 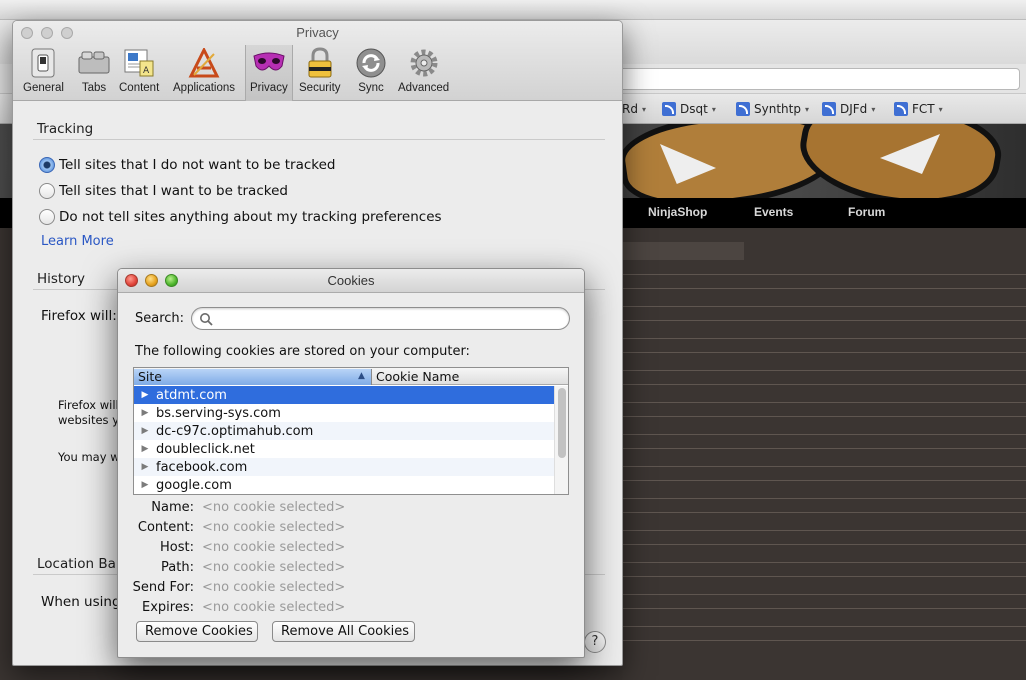 What do you see at coordinates (344, 395) in the screenshot?
I see `table-row: ▶ atdmt.com` at bounding box center [344, 395].